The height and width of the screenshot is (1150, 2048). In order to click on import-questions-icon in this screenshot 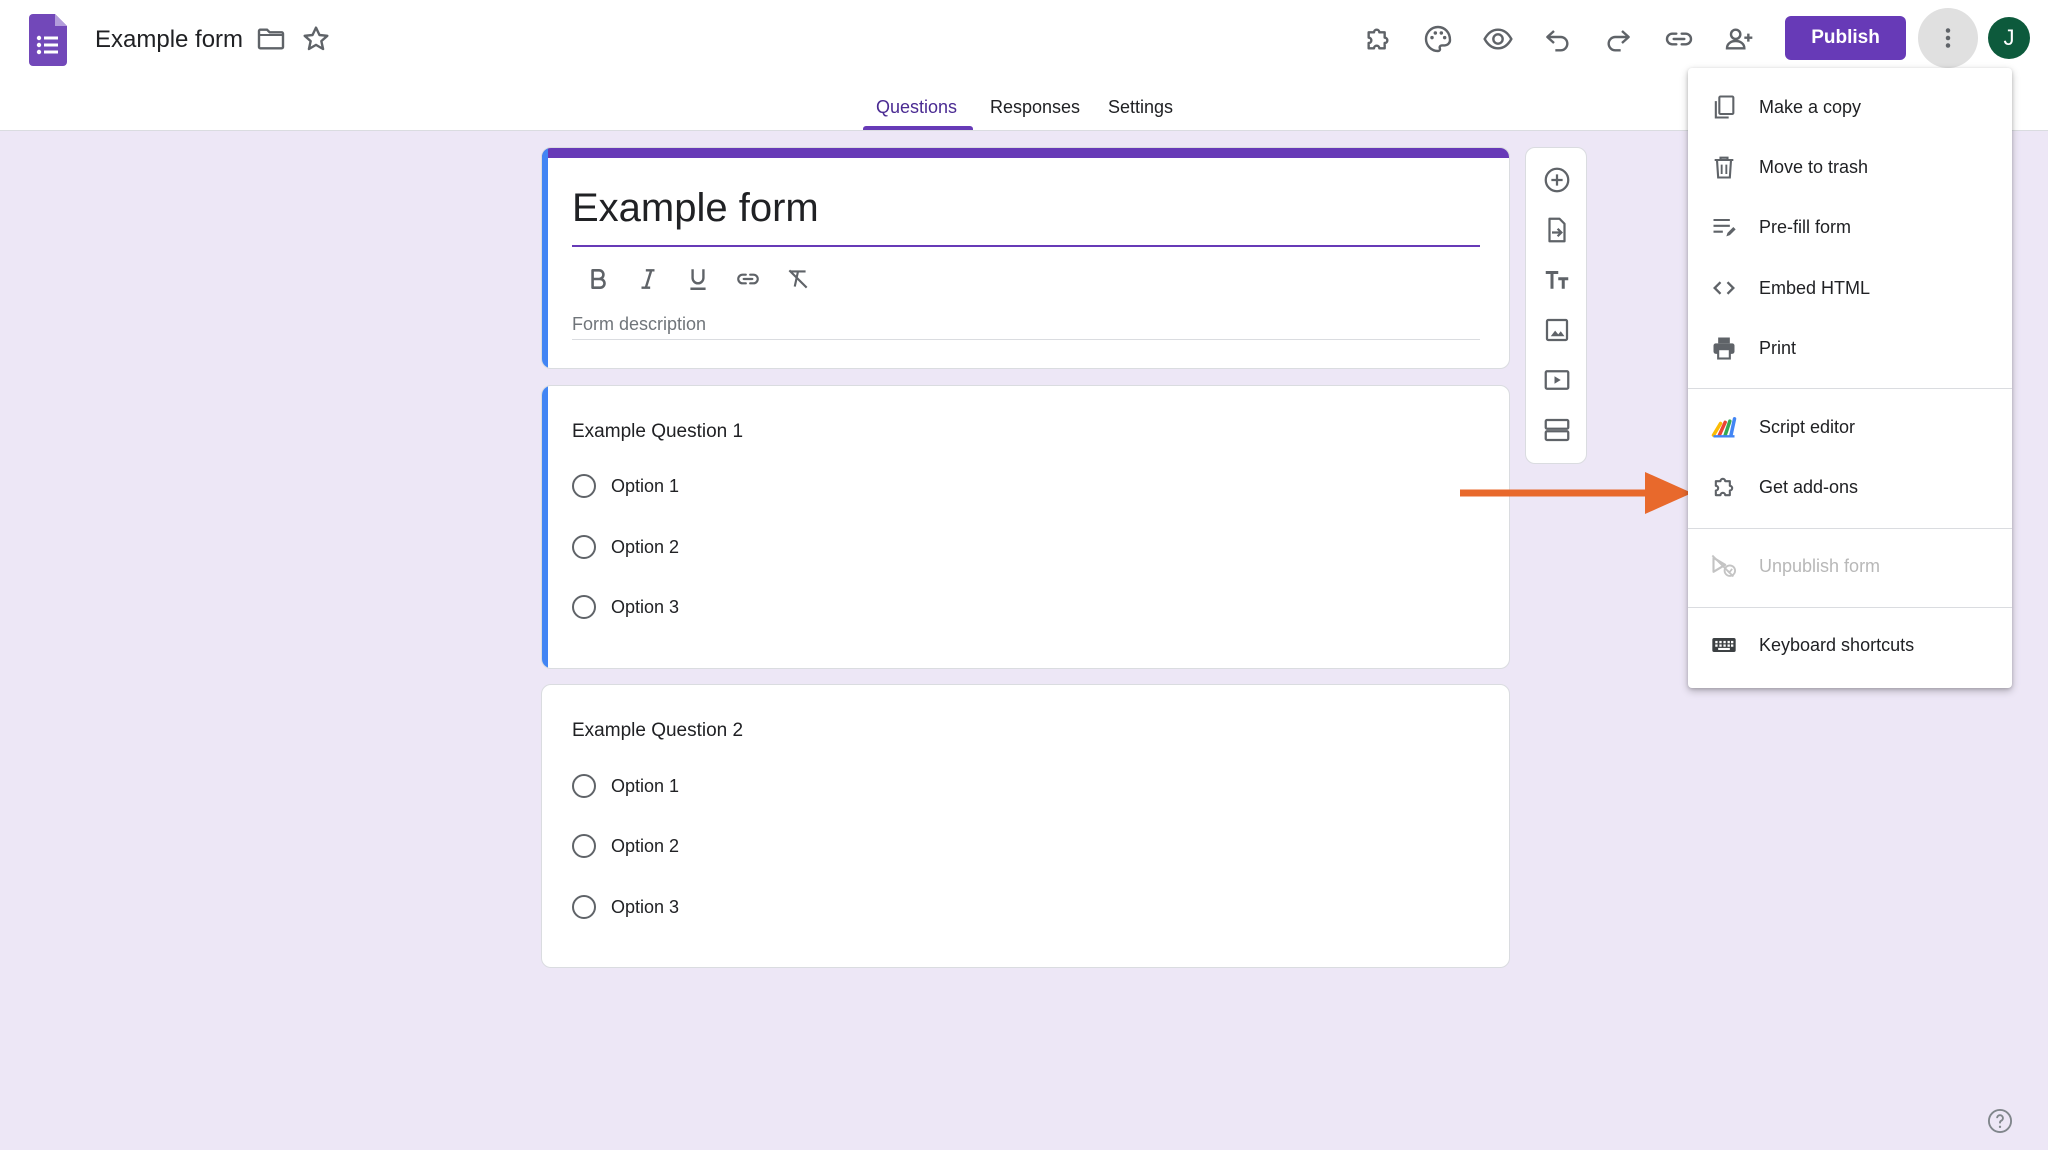, I will do `click(1557, 230)`.